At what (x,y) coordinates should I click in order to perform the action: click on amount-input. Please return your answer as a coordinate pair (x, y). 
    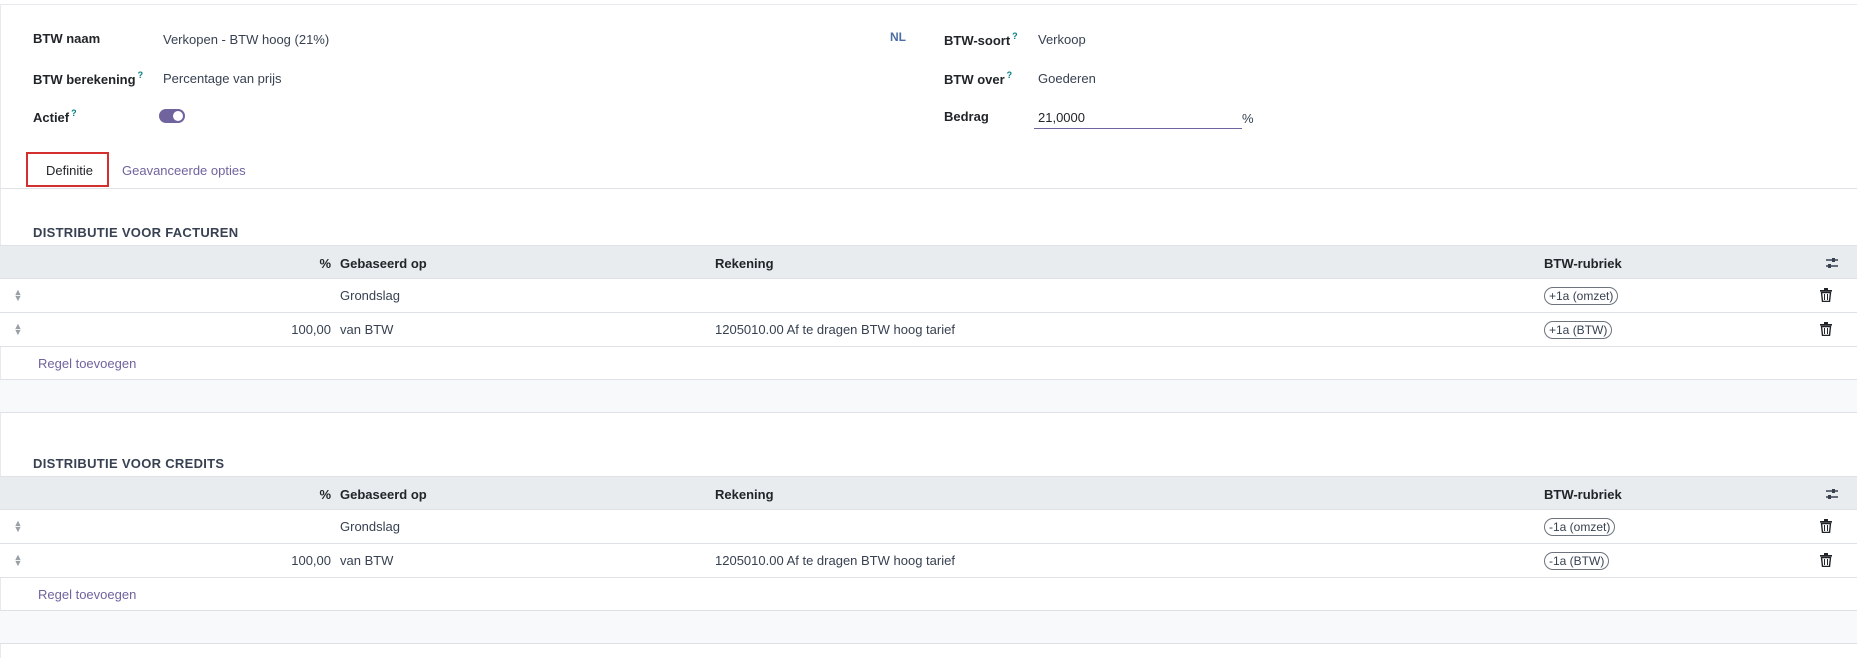
    Looking at the image, I should click on (1138, 118).